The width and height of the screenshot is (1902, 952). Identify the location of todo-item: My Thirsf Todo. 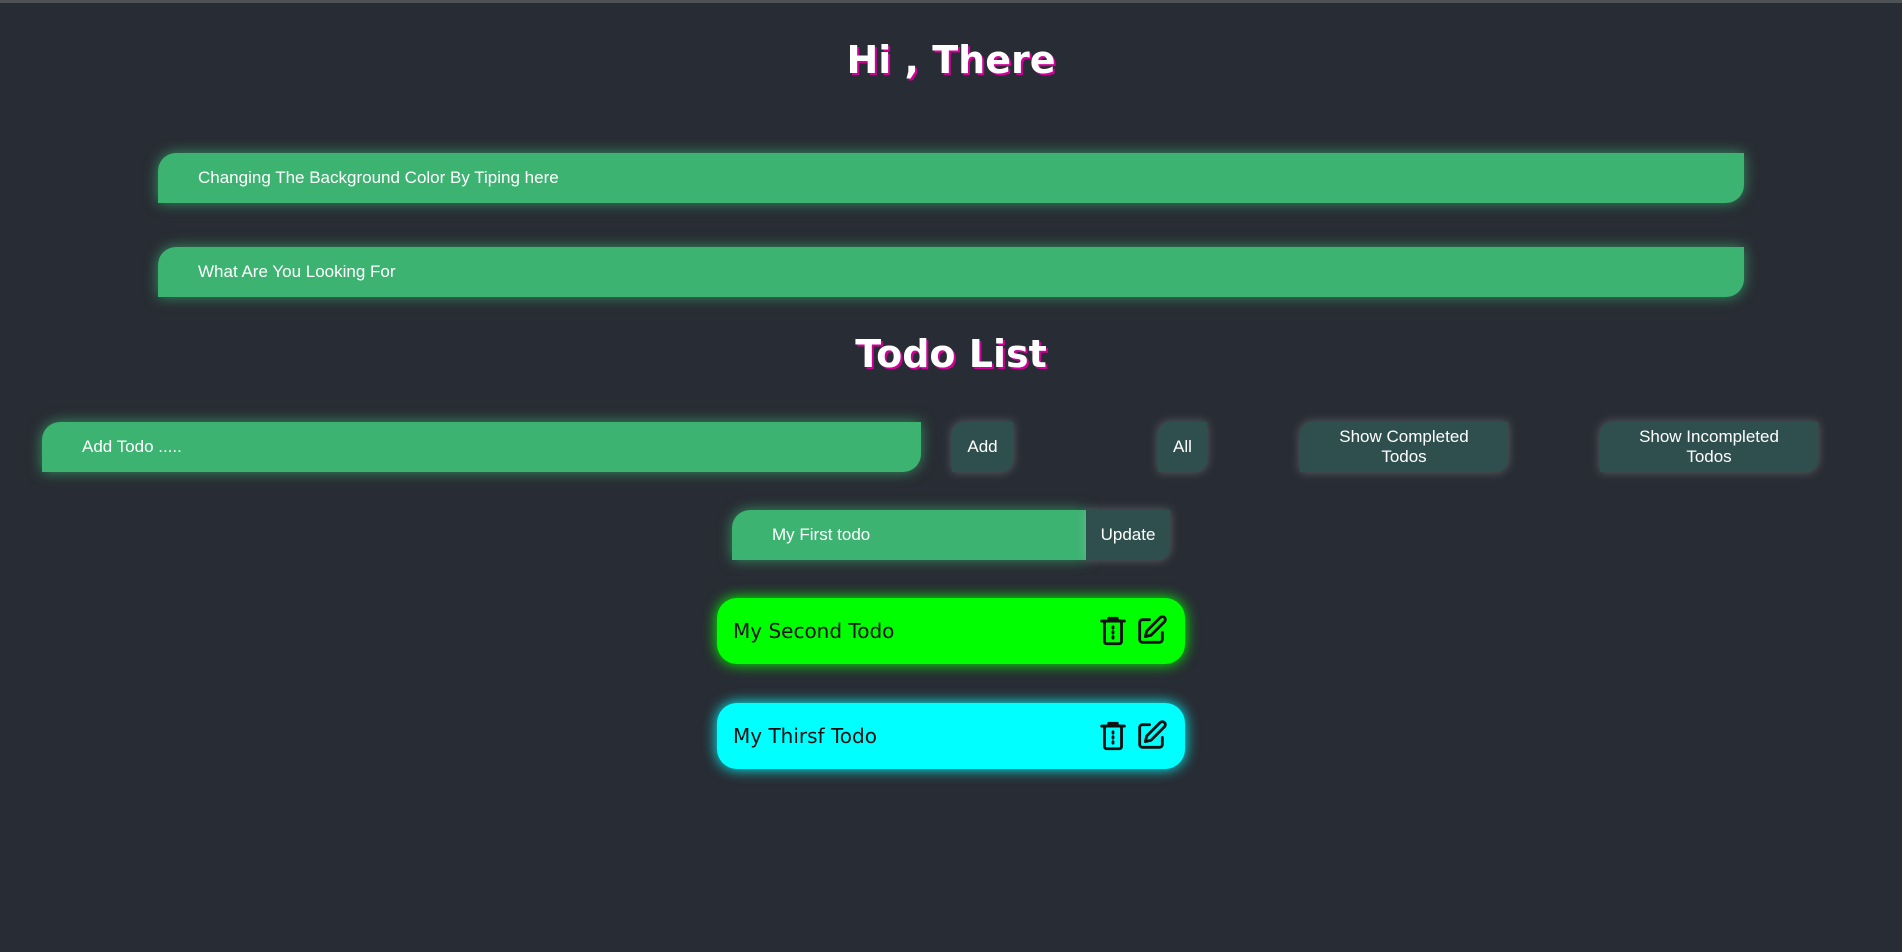
(951, 736).